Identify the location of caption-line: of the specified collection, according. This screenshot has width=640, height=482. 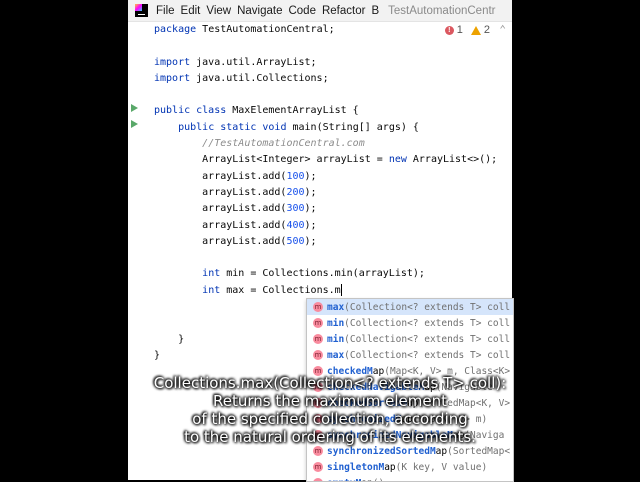
(330, 419).